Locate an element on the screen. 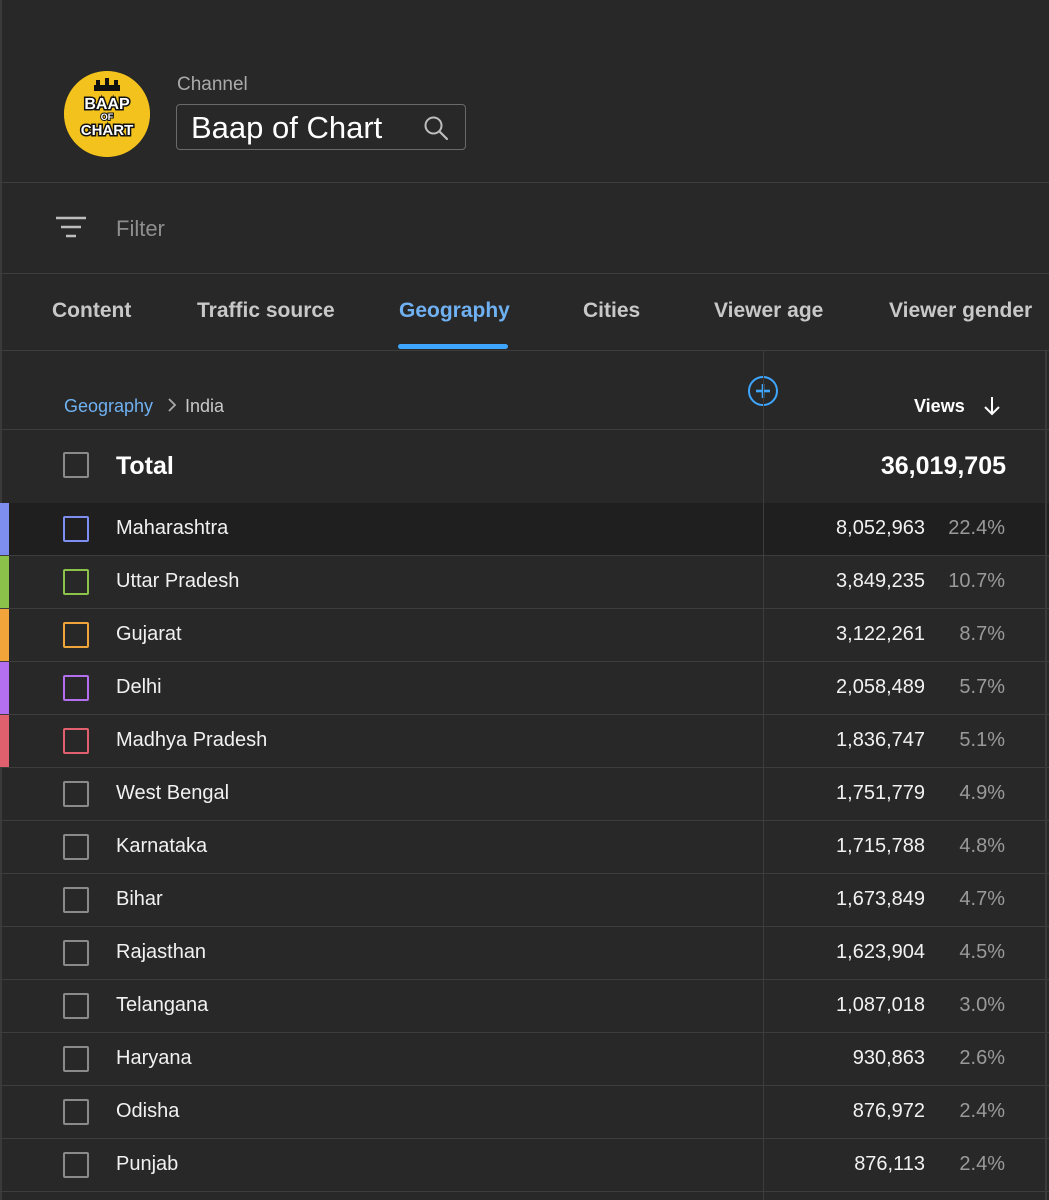  row-label: Bihar is located at coordinates (139, 899).